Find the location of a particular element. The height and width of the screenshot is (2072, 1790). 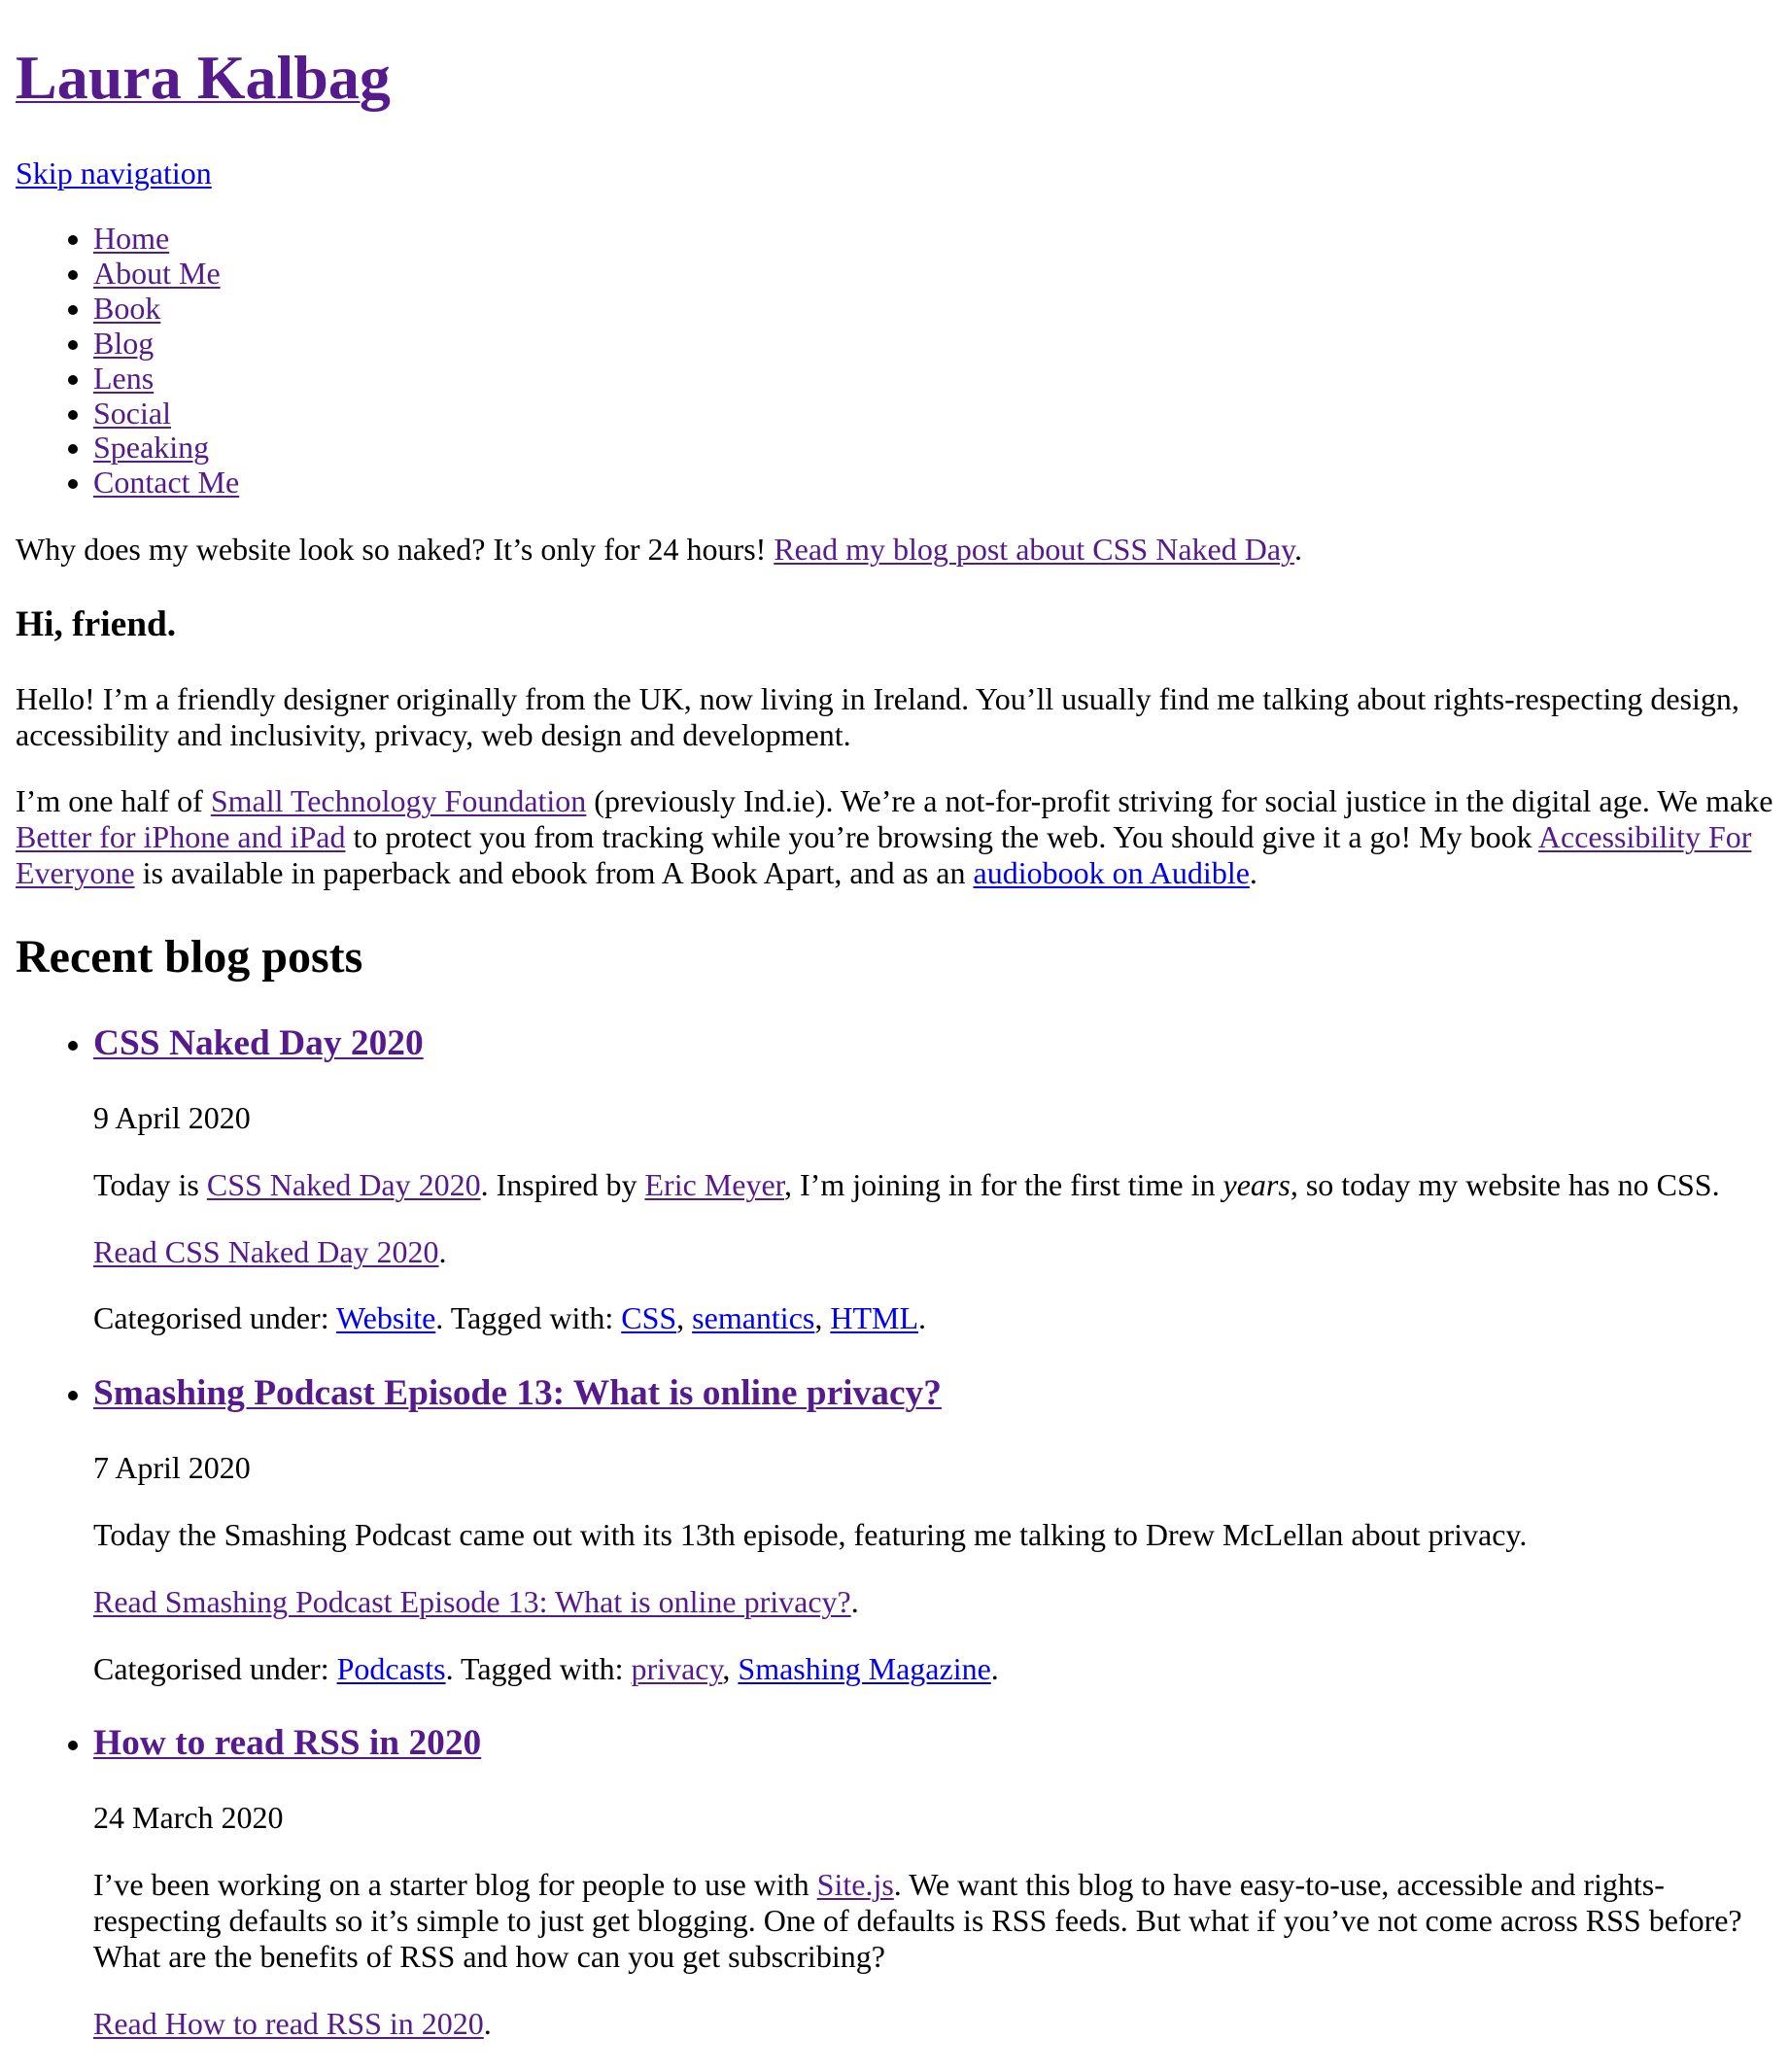

tag-link: HTML is located at coordinates (874, 1317).